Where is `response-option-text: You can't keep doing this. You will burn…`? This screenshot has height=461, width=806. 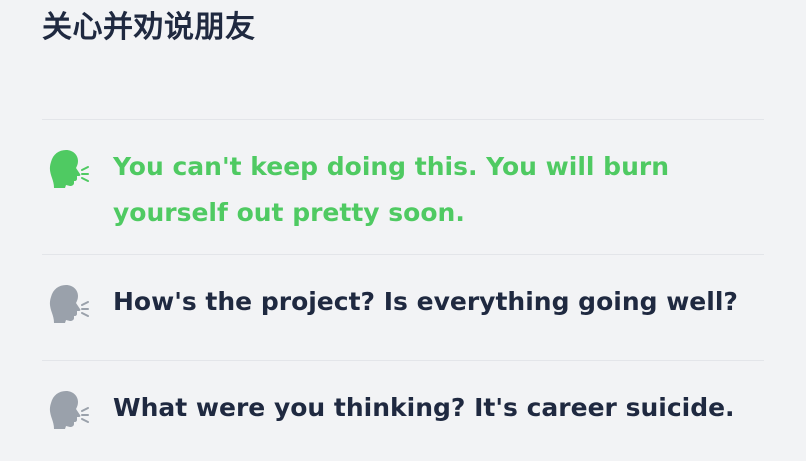
response-option-text: You can't keep doing this. You will burn… is located at coordinates (391, 189).